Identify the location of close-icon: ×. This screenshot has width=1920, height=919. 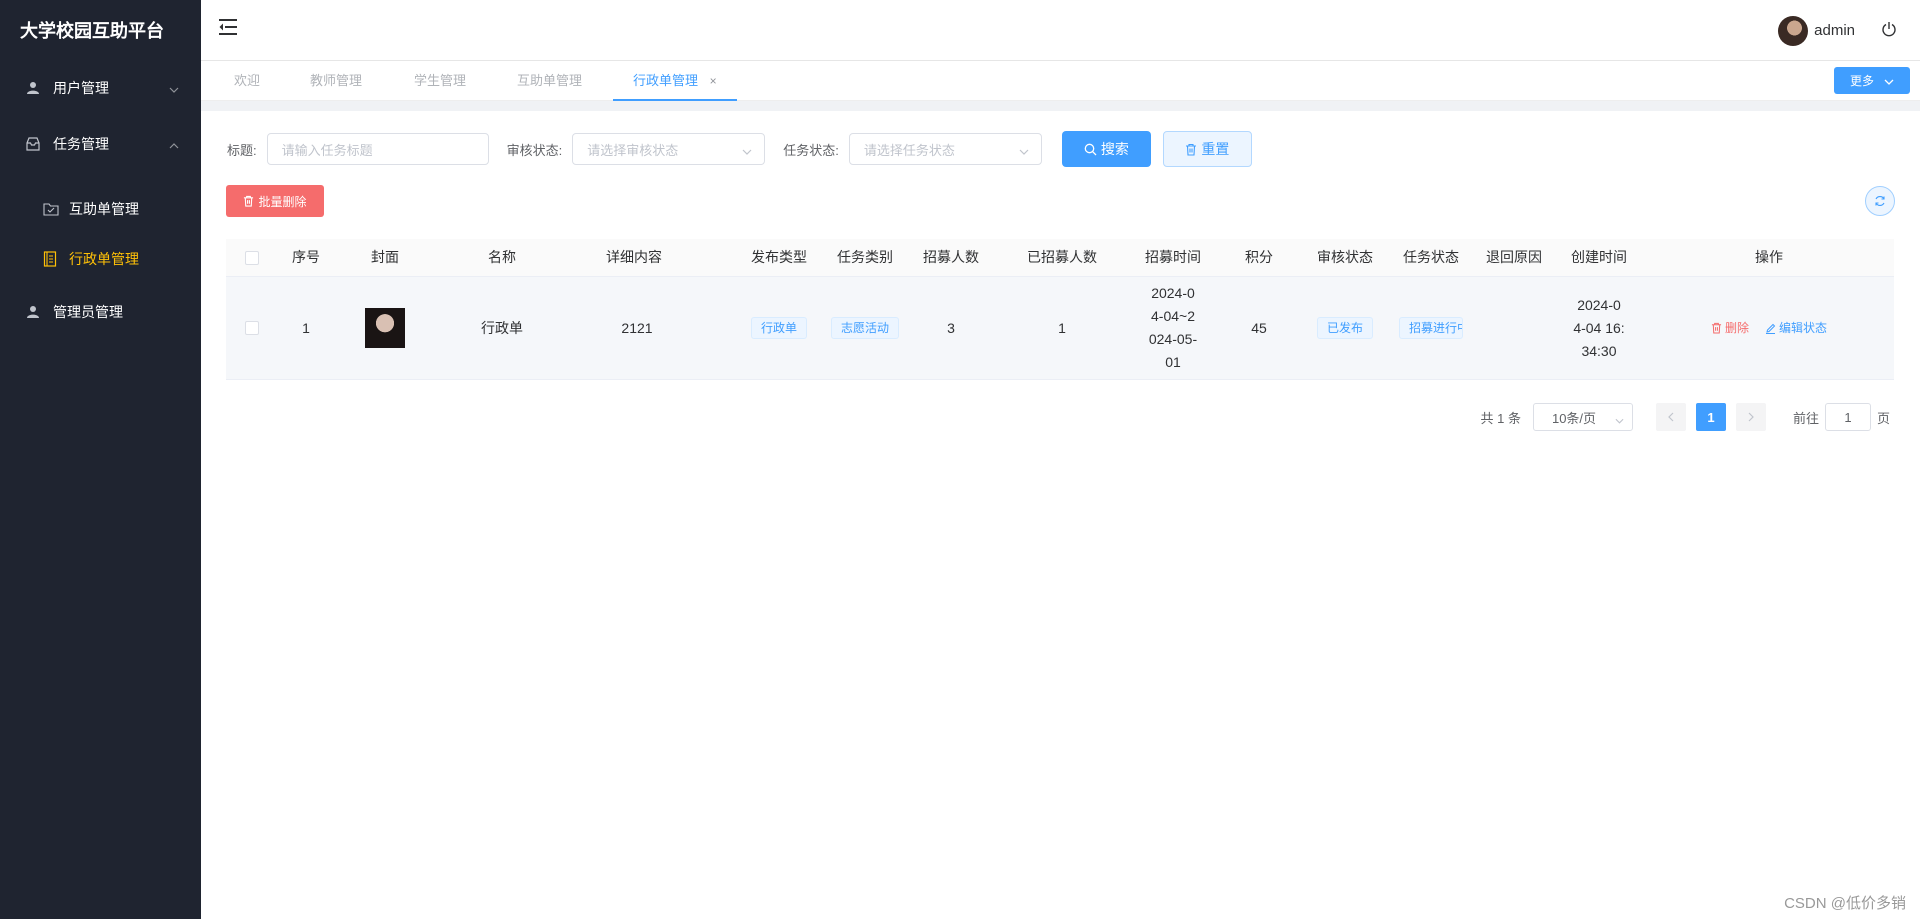
(713, 81).